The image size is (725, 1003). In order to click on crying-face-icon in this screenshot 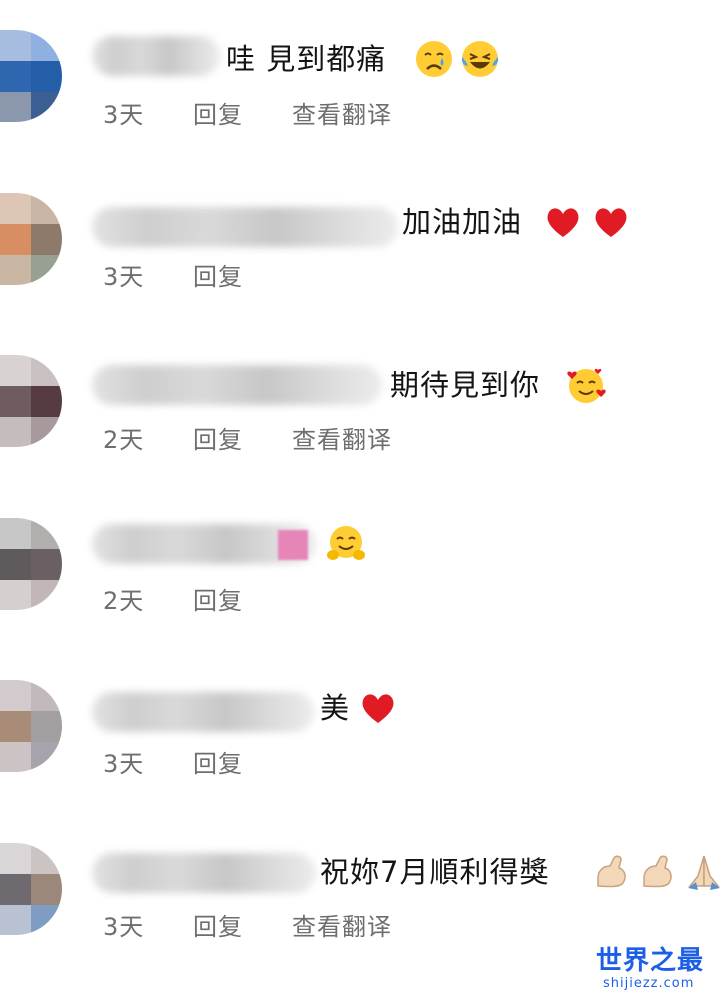, I will do `click(434, 59)`.